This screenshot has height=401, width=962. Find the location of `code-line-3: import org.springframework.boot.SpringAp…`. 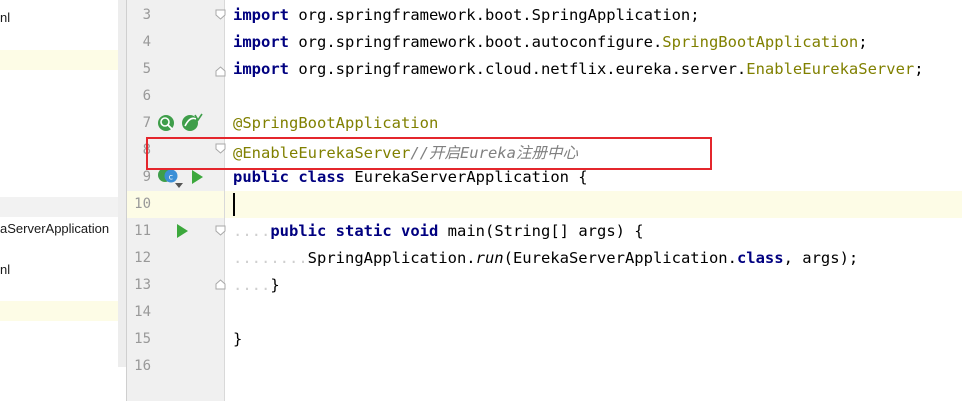

code-line-3: import org.springframework.boot.SpringAp… is located at coordinates (466, 15).